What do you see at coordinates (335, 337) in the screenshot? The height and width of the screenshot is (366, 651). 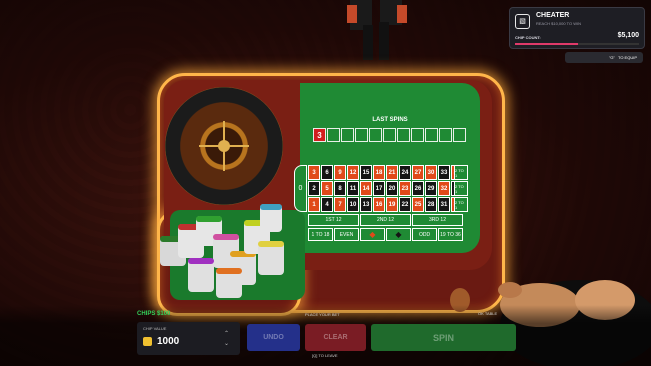 I see `clear-button: CLEAR` at bounding box center [335, 337].